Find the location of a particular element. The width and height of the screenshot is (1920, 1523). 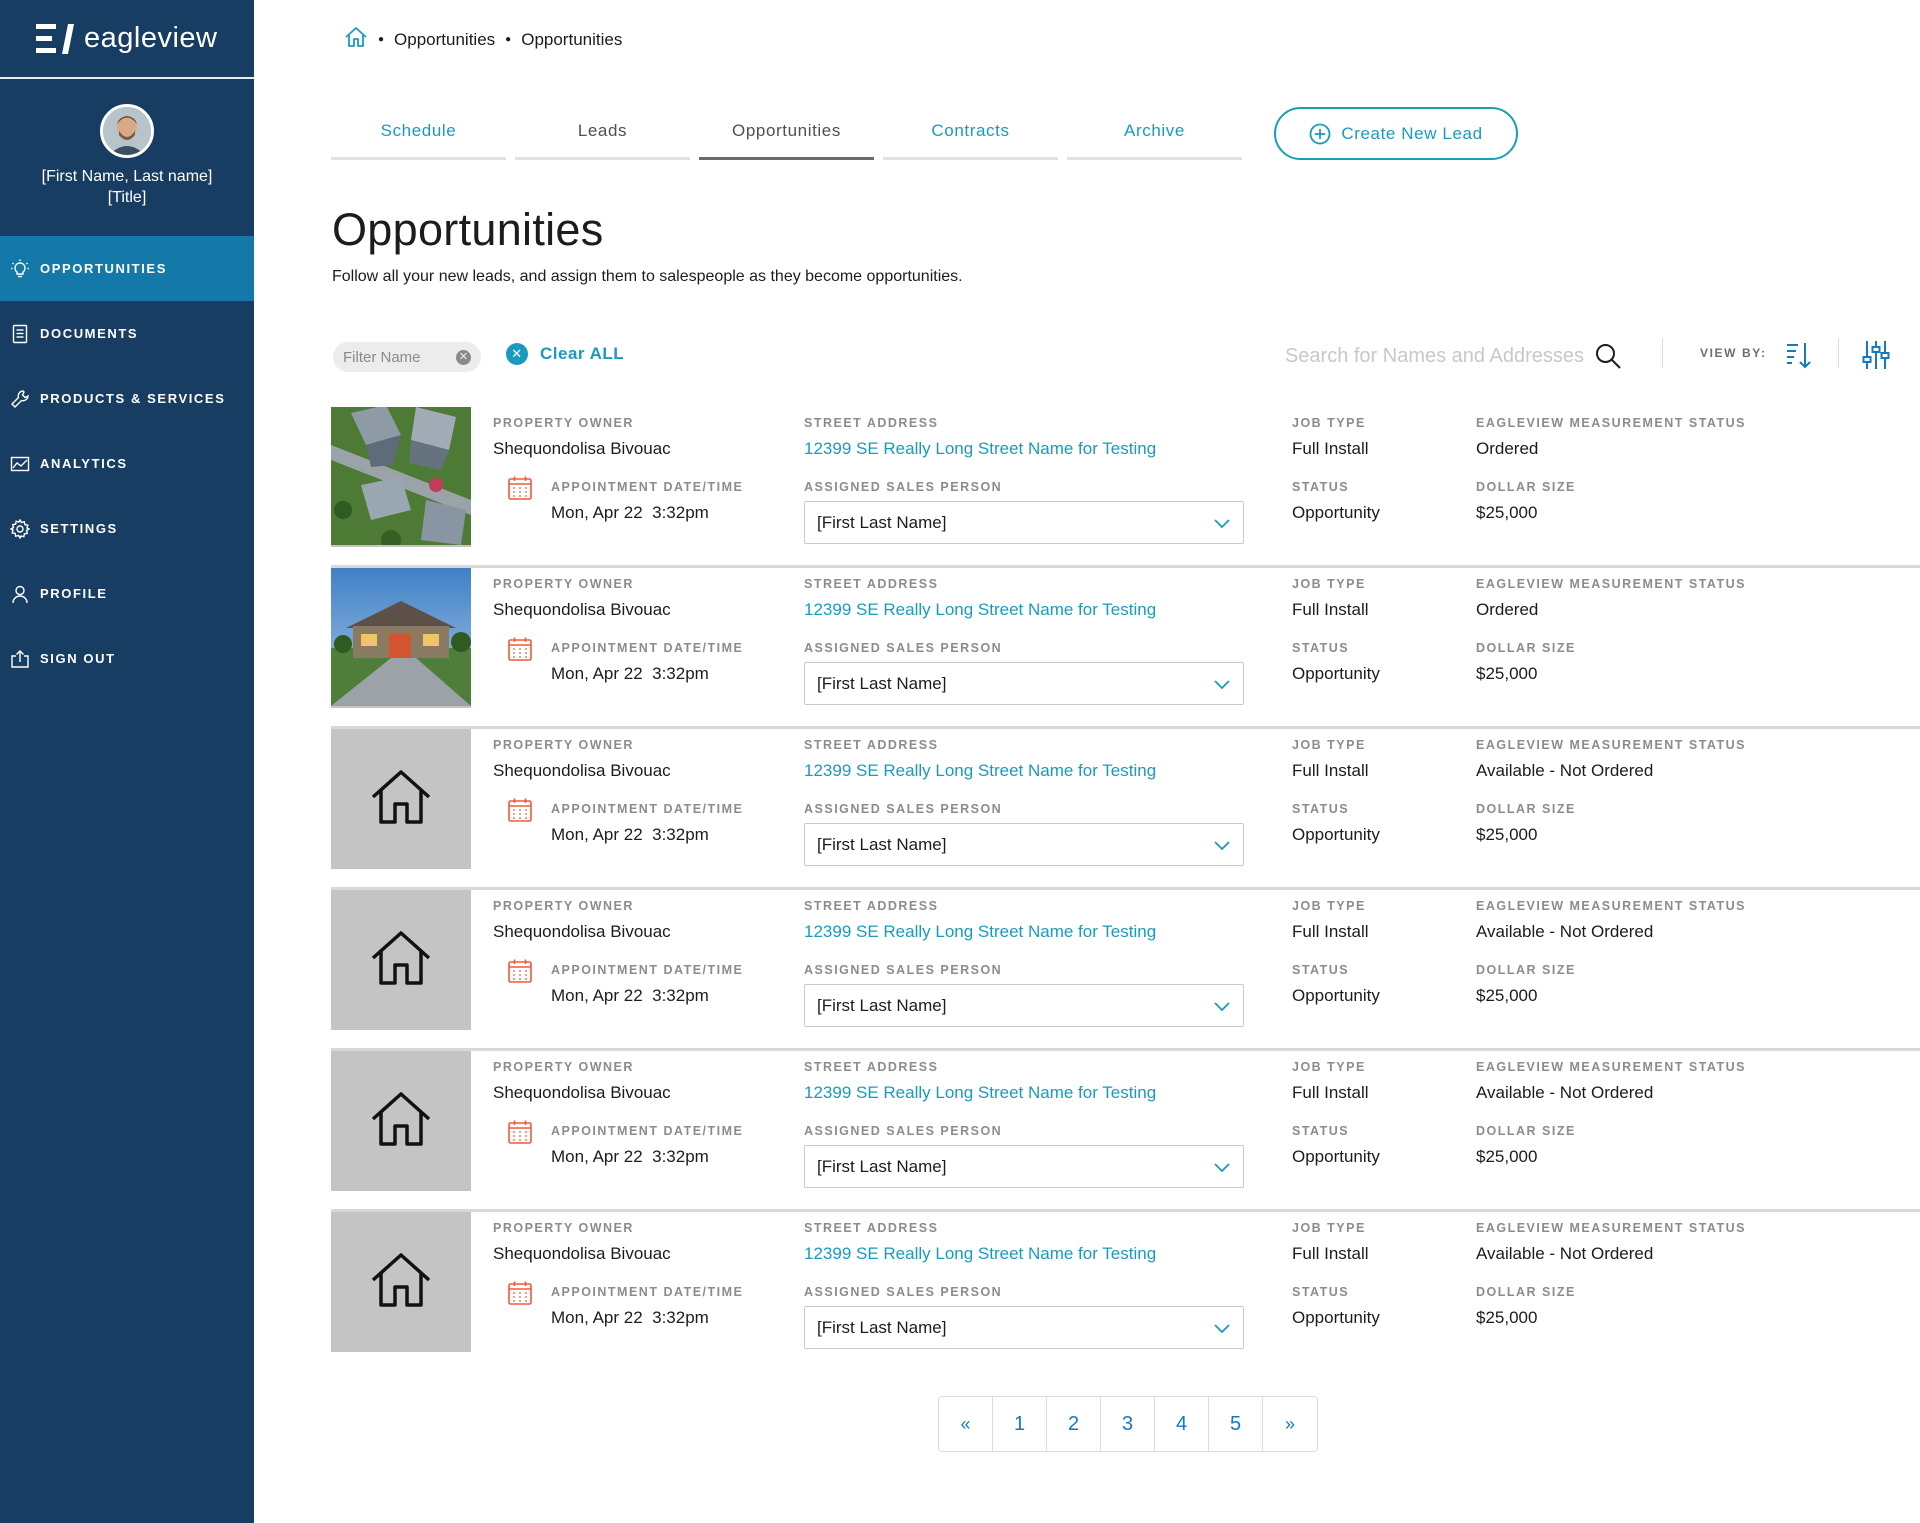

pagination-prev: « is located at coordinates (966, 1424).